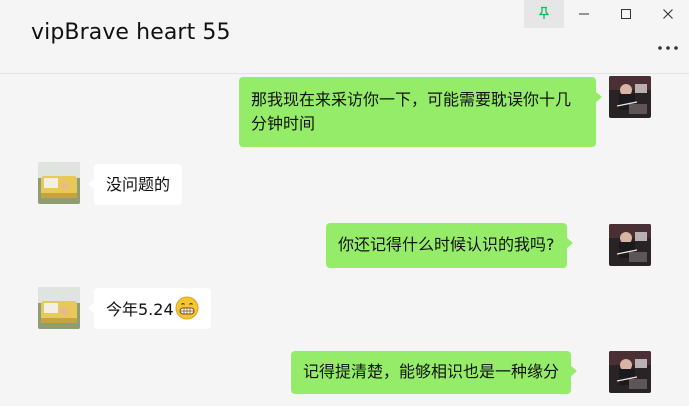 The height and width of the screenshot is (406, 689). Describe the element at coordinates (138, 184) in the screenshot. I see `message-text: 没问题的` at that location.